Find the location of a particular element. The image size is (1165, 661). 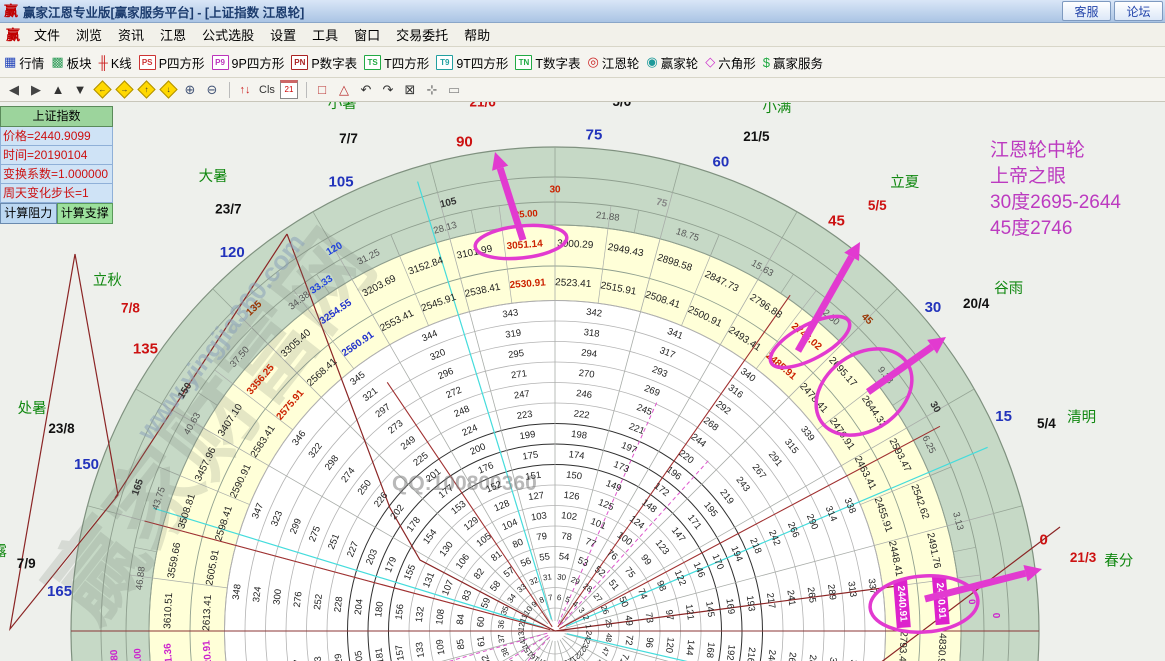

p-square-button: PS P四方形 is located at coordinates (171, 62).